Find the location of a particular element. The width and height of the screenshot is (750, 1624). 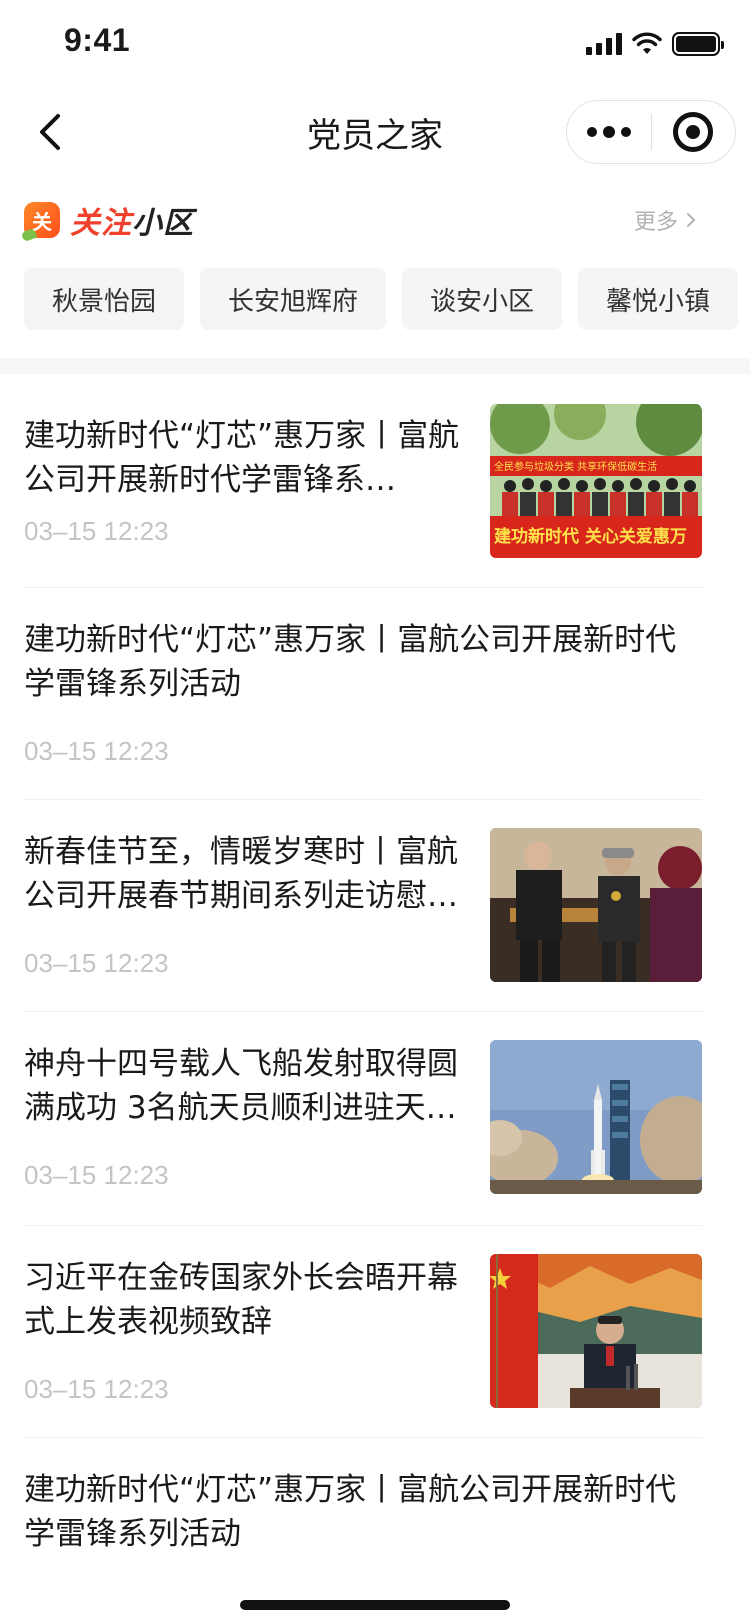

news-title: 习近平在金砖国家外长会晤开幕式上发表视频致辞 is located at coordinates (241, 1300).